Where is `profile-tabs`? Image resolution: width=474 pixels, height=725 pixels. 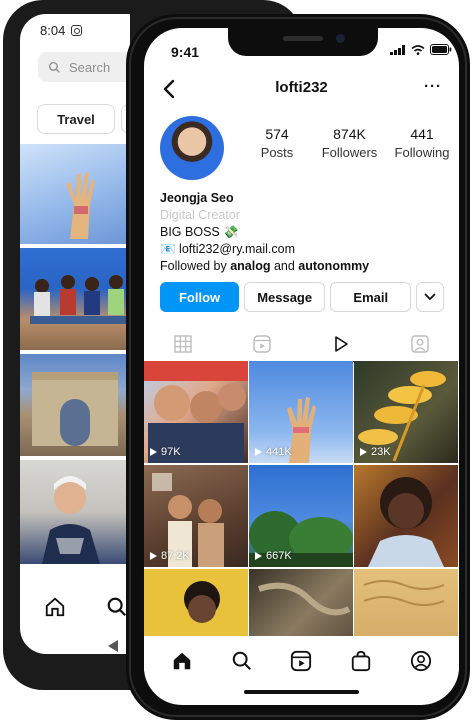
profile-tabs is located at coordinates (301, 344).